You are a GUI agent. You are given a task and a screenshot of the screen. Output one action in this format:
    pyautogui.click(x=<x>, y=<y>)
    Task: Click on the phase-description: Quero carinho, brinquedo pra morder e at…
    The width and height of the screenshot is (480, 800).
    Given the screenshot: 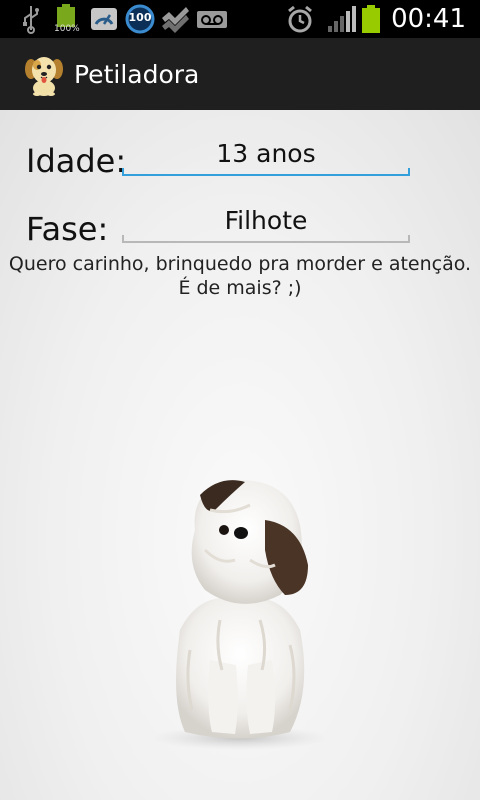 What is the action you would take?
    pyautogui.click(x=240, y=276)
    